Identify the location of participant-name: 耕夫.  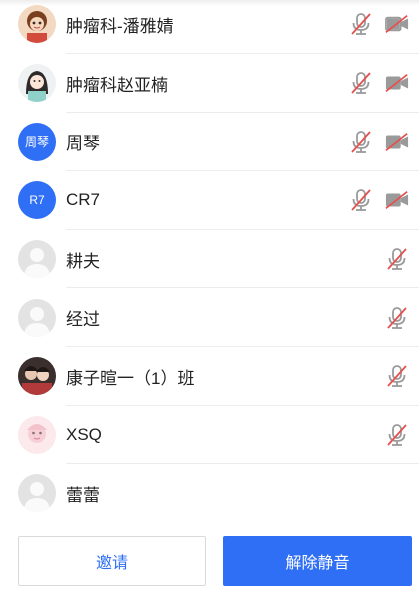
(83, 261).